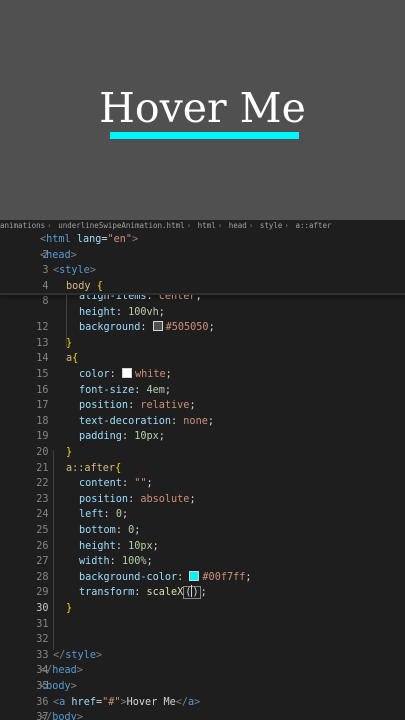 The height and width of the screenshot is (720, 405). I want to click on breadcrumb-item: a::after, so click(313, 225).